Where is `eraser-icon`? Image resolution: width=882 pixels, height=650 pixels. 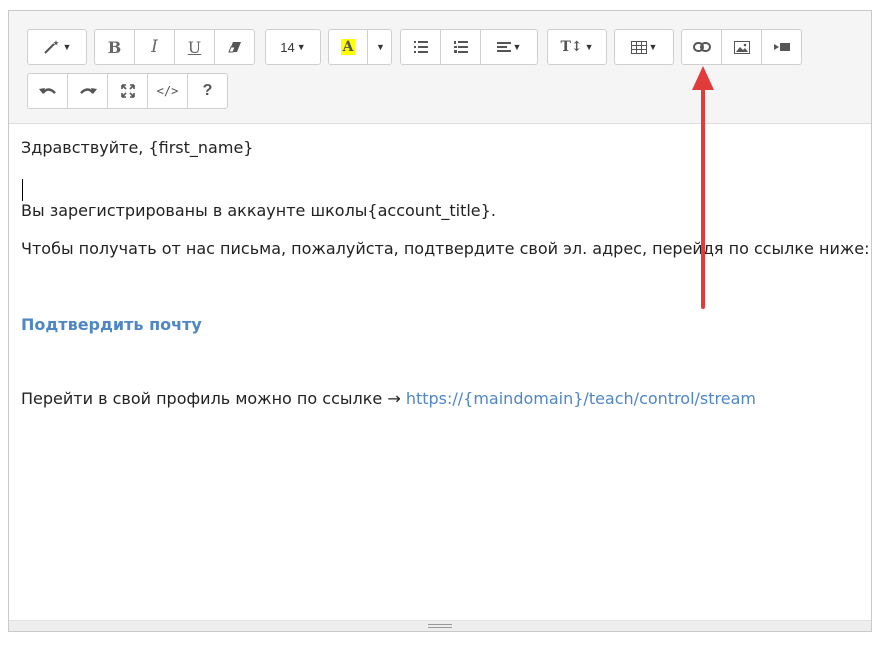
eraser-icon is located at coordinates (234, 47).